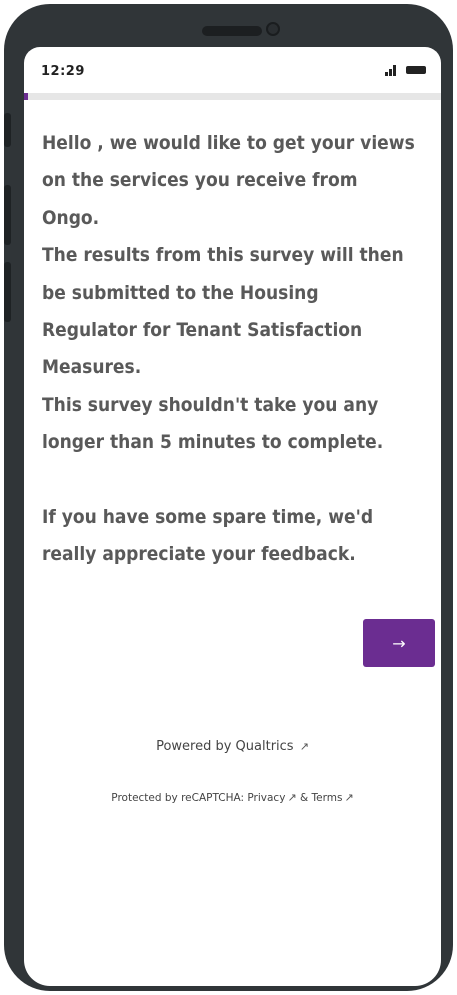  I want to click on question-line: on the services you receive from, so click(200, 180).